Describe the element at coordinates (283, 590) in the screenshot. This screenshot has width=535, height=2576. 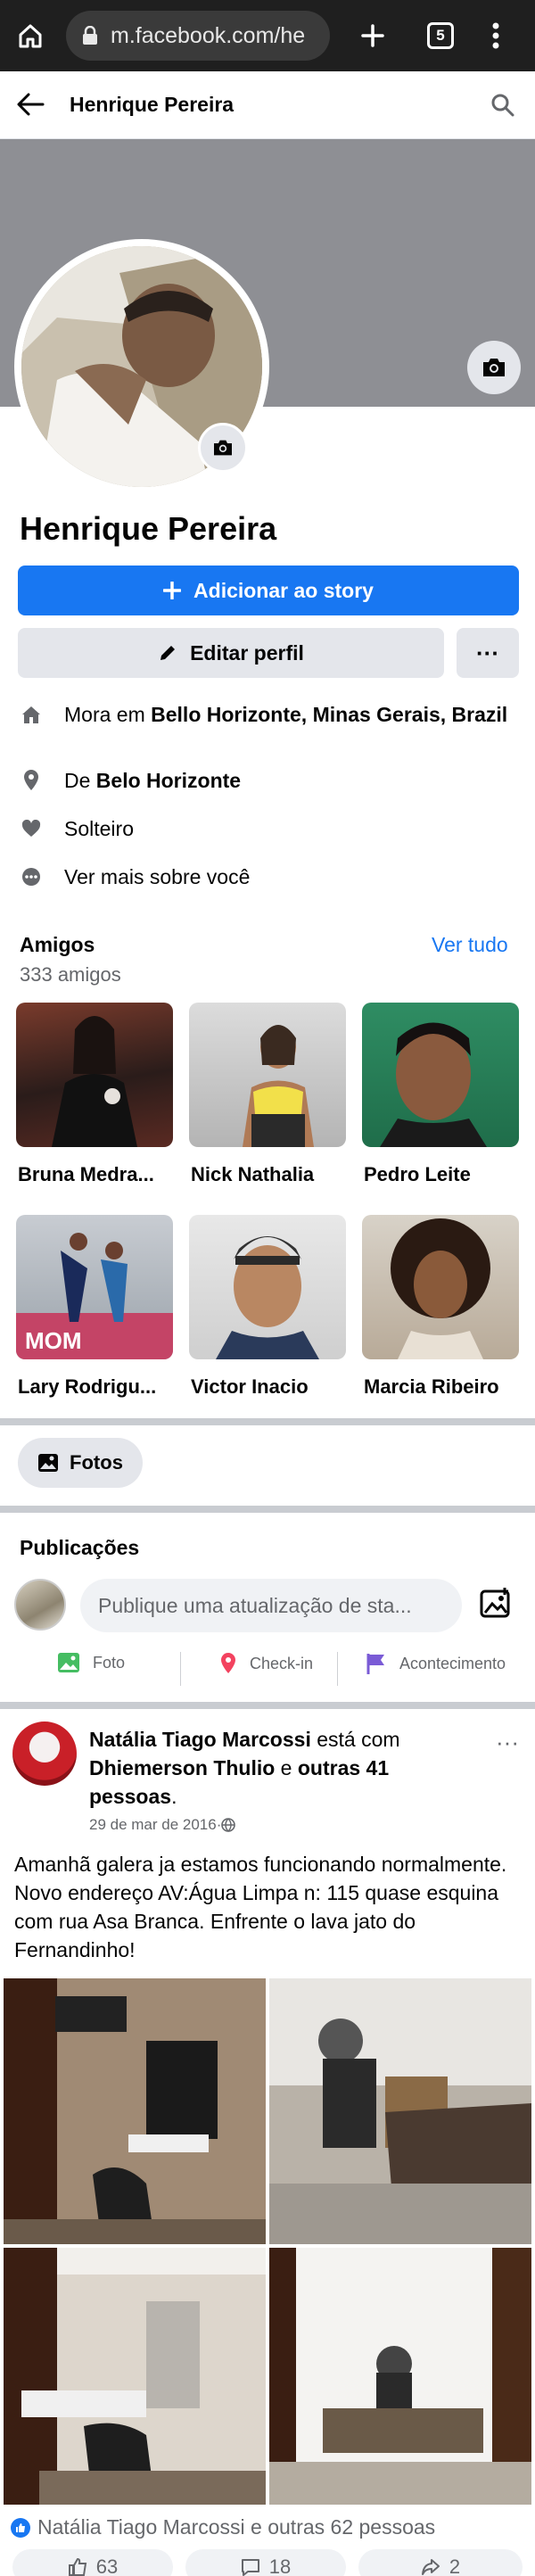
I see `add-story-label: Adicionar ao story` at that location.